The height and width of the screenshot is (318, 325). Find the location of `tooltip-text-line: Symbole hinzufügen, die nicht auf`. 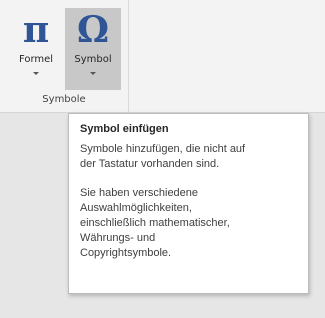

tooltip-text-line: Symbole hinzufügen, die nicht auf is located at coordinates (163, 149).